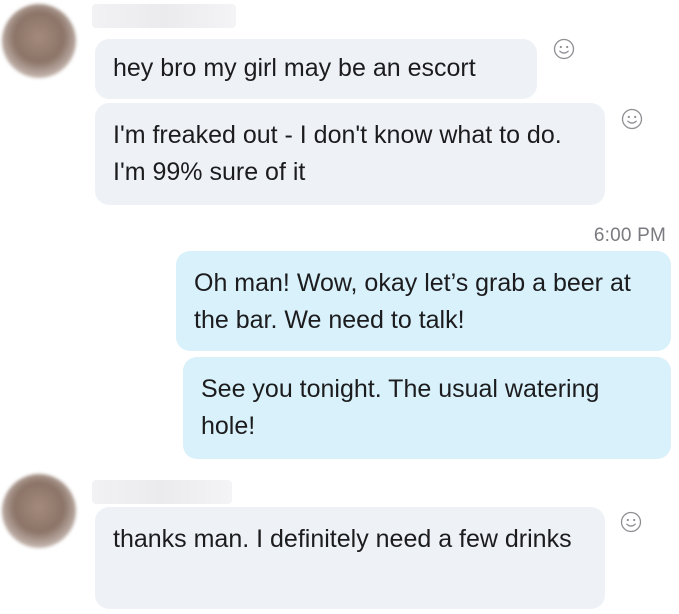 The height and width of the screenshot is (614, 679). I want to click on message-text: hey bro my girl may be an escort, so click(294, 68).